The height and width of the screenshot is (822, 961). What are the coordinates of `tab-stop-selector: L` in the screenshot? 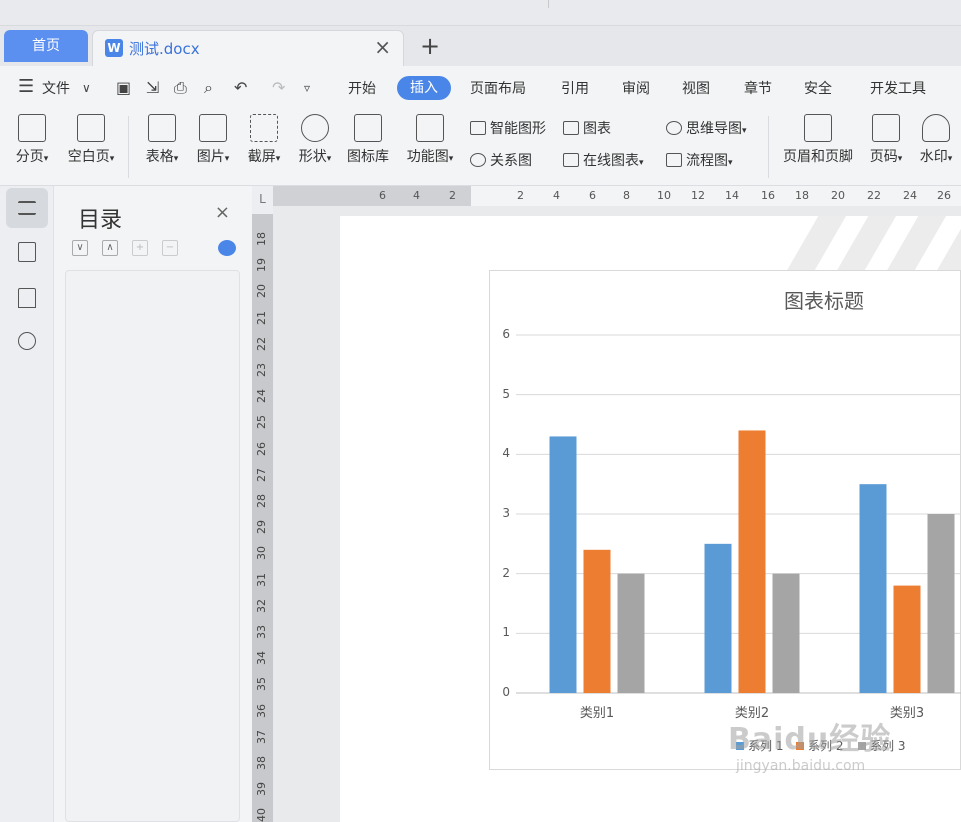 It's located at (262, 200).